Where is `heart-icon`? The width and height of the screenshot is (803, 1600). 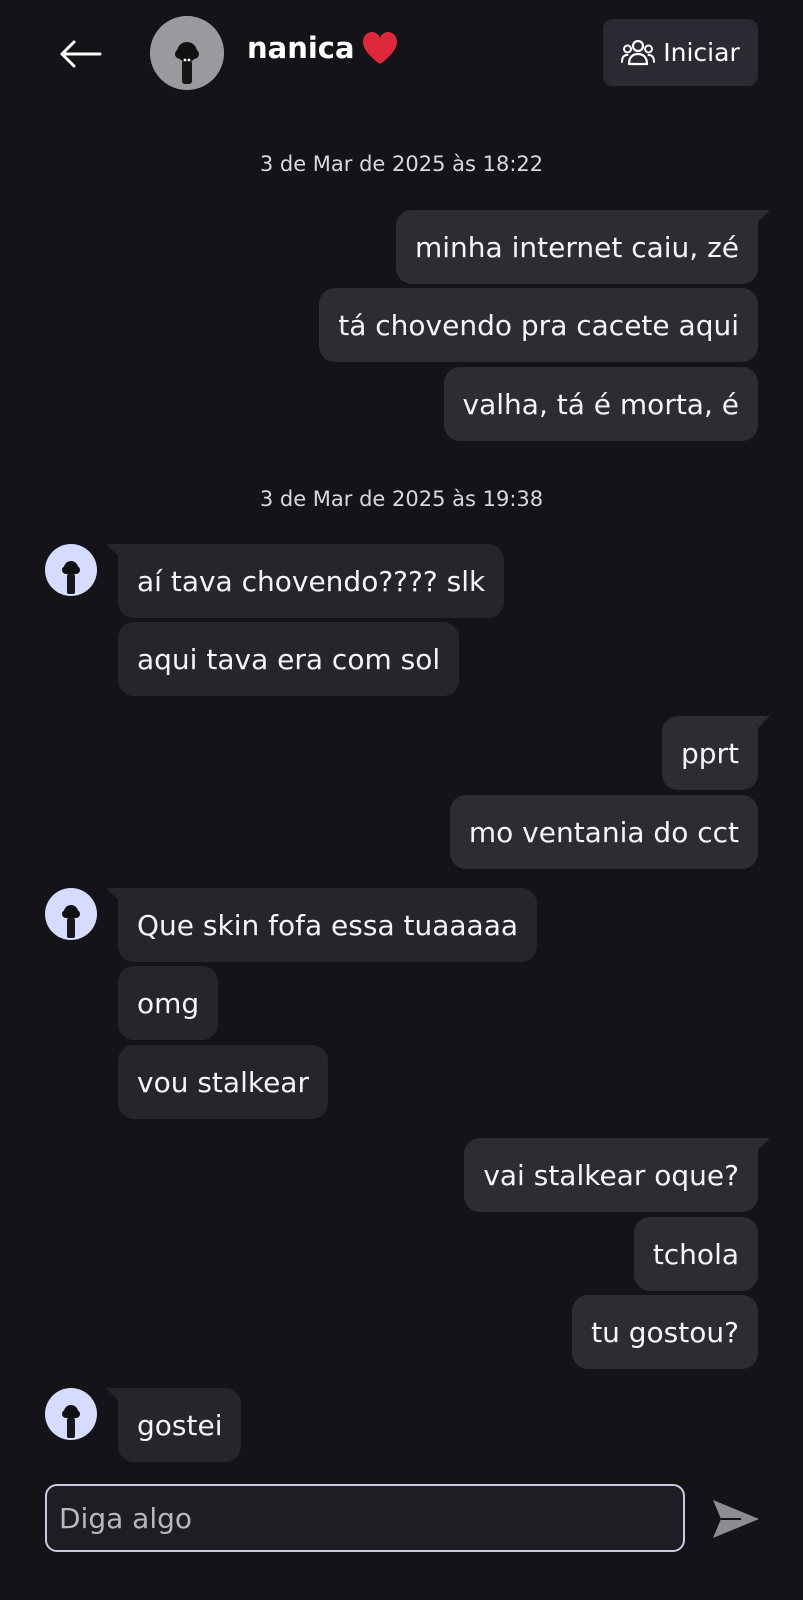 heart-icon is located at coordinates (379, 48).